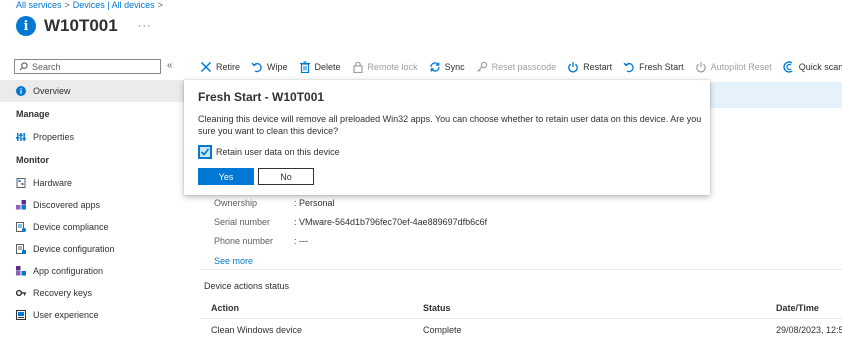  I want to click on properties-icon, so click(21, 137).